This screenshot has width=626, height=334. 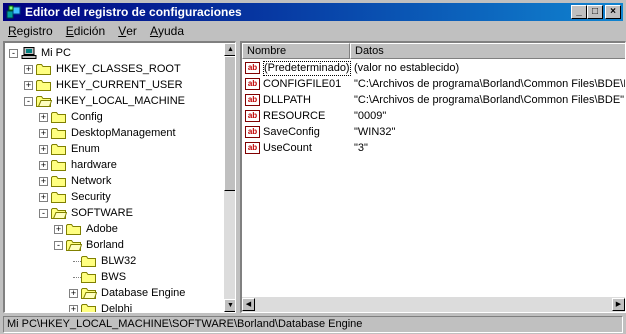 What do you see at coordinates (579, 12) in the screenshot?
I see `minimize-button: _` at bounding box center [579, 12].